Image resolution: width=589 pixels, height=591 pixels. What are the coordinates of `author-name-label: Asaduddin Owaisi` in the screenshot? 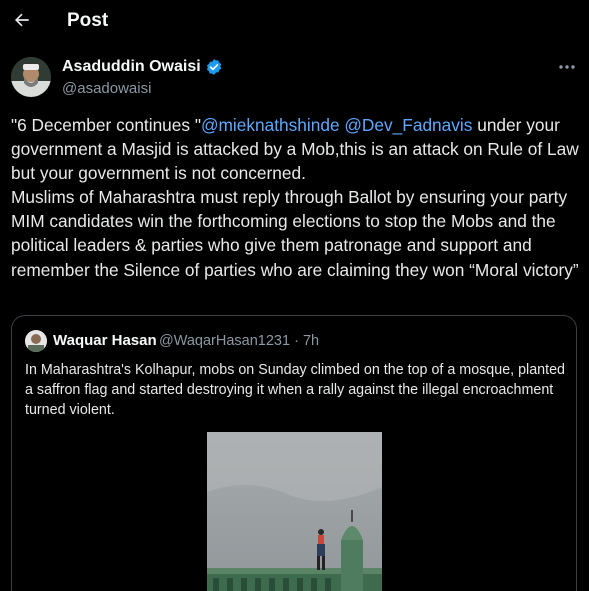 It's located at (131, 67).